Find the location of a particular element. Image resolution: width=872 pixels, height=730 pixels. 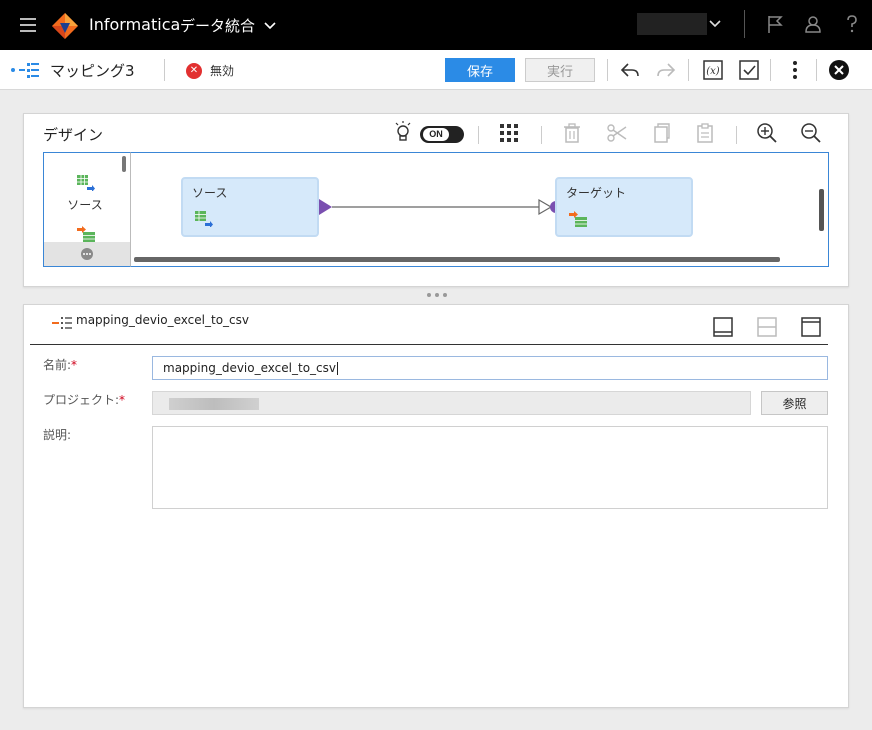

validate-icon is located at coordinates (749, 70).